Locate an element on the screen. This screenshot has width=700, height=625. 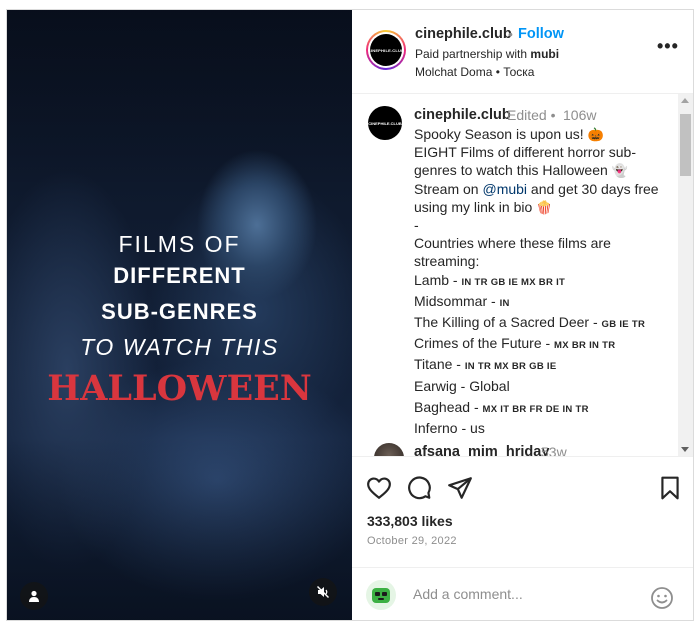
comment-input is located at coordinates (523, 594).